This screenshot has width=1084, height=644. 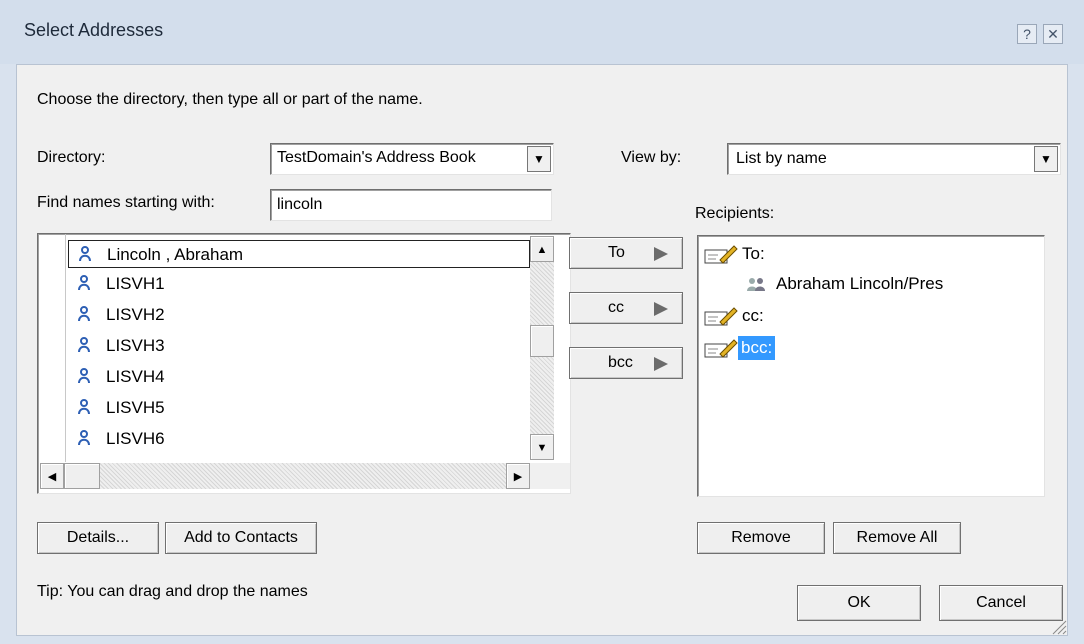 What do you see at coordinates (1053, 34) in the screenshot?
I see `close-button: ✕` at bounding box center [1053, 34].